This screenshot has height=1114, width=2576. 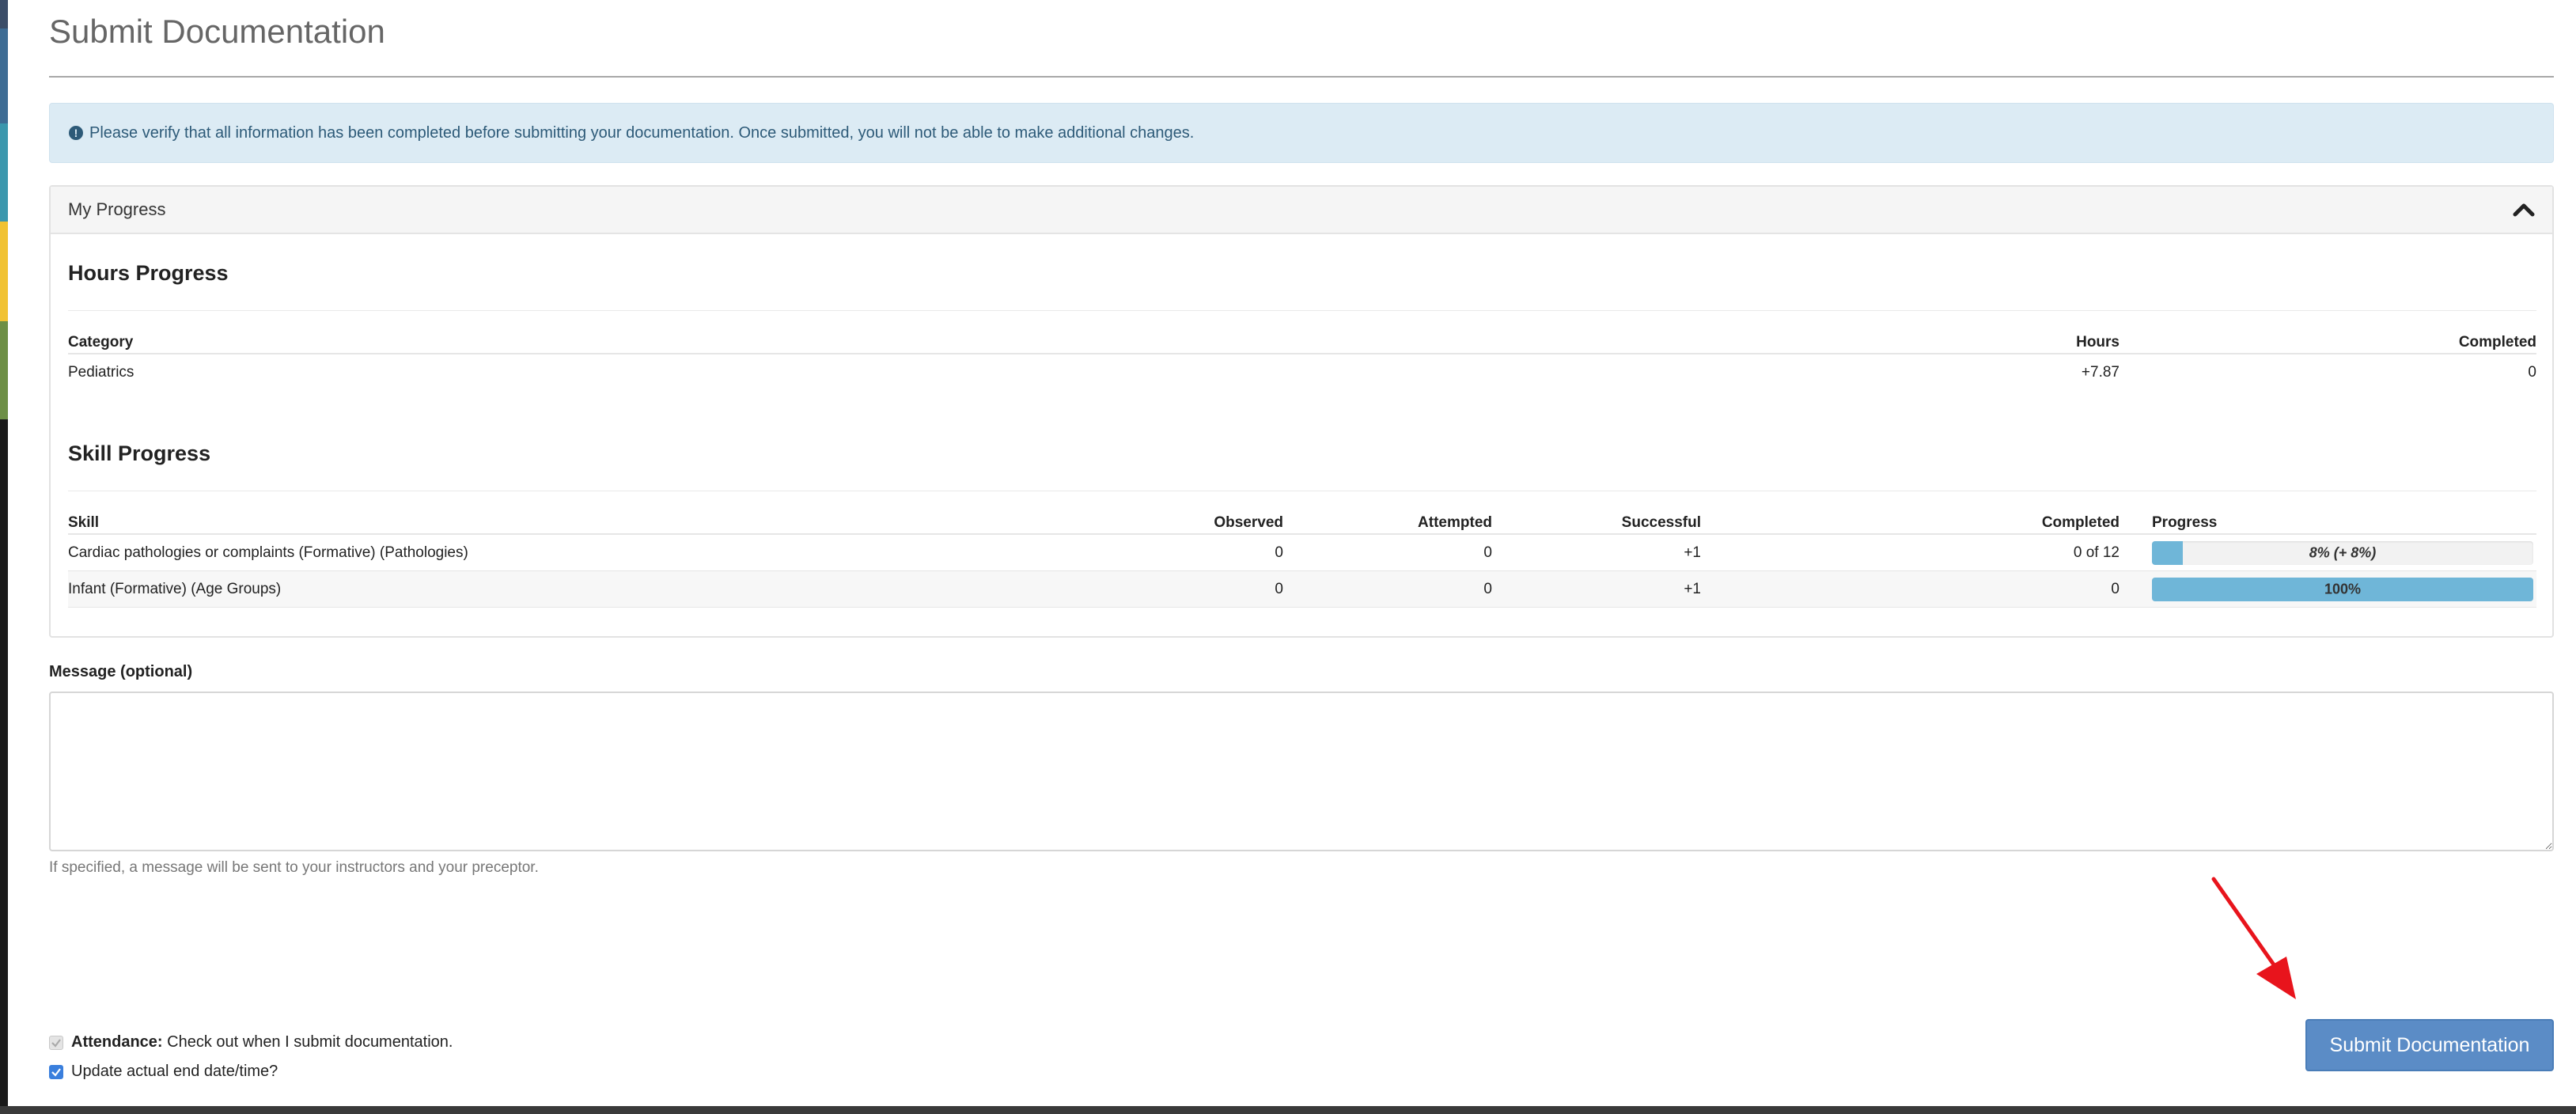 I want to click on table-row: Pediatrics +7.87 0, so click(x=1302, y=372).